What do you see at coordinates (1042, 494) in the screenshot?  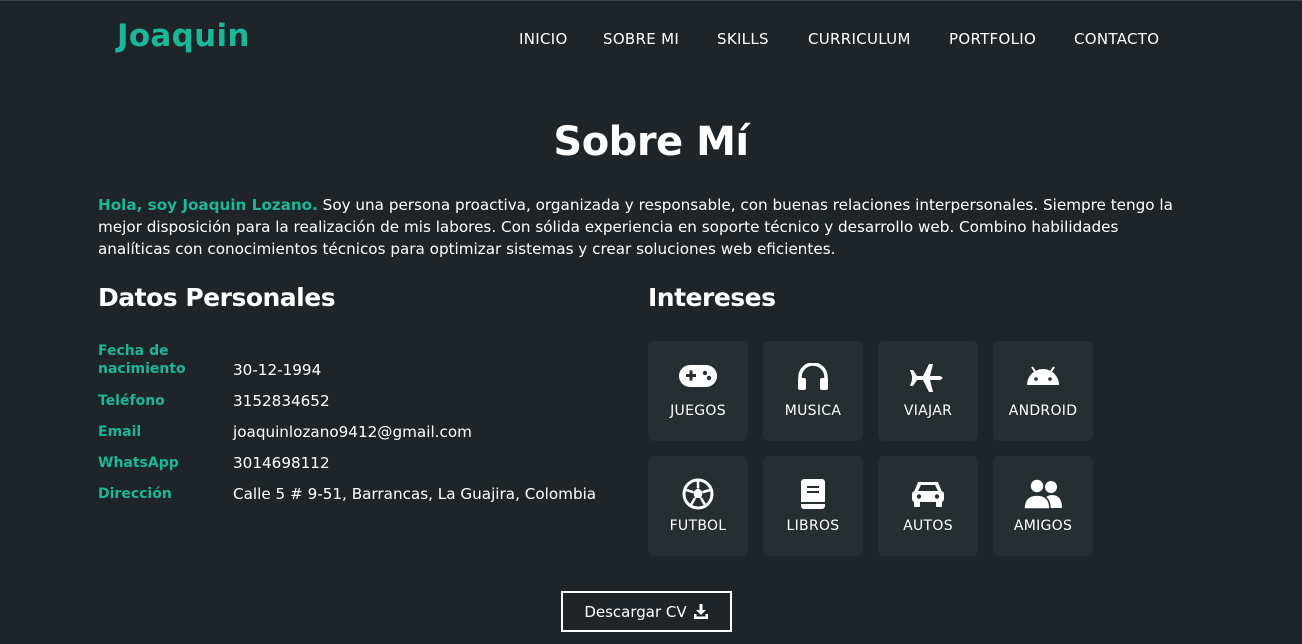 I see `users-icon` at bounding box center [1042, 494].